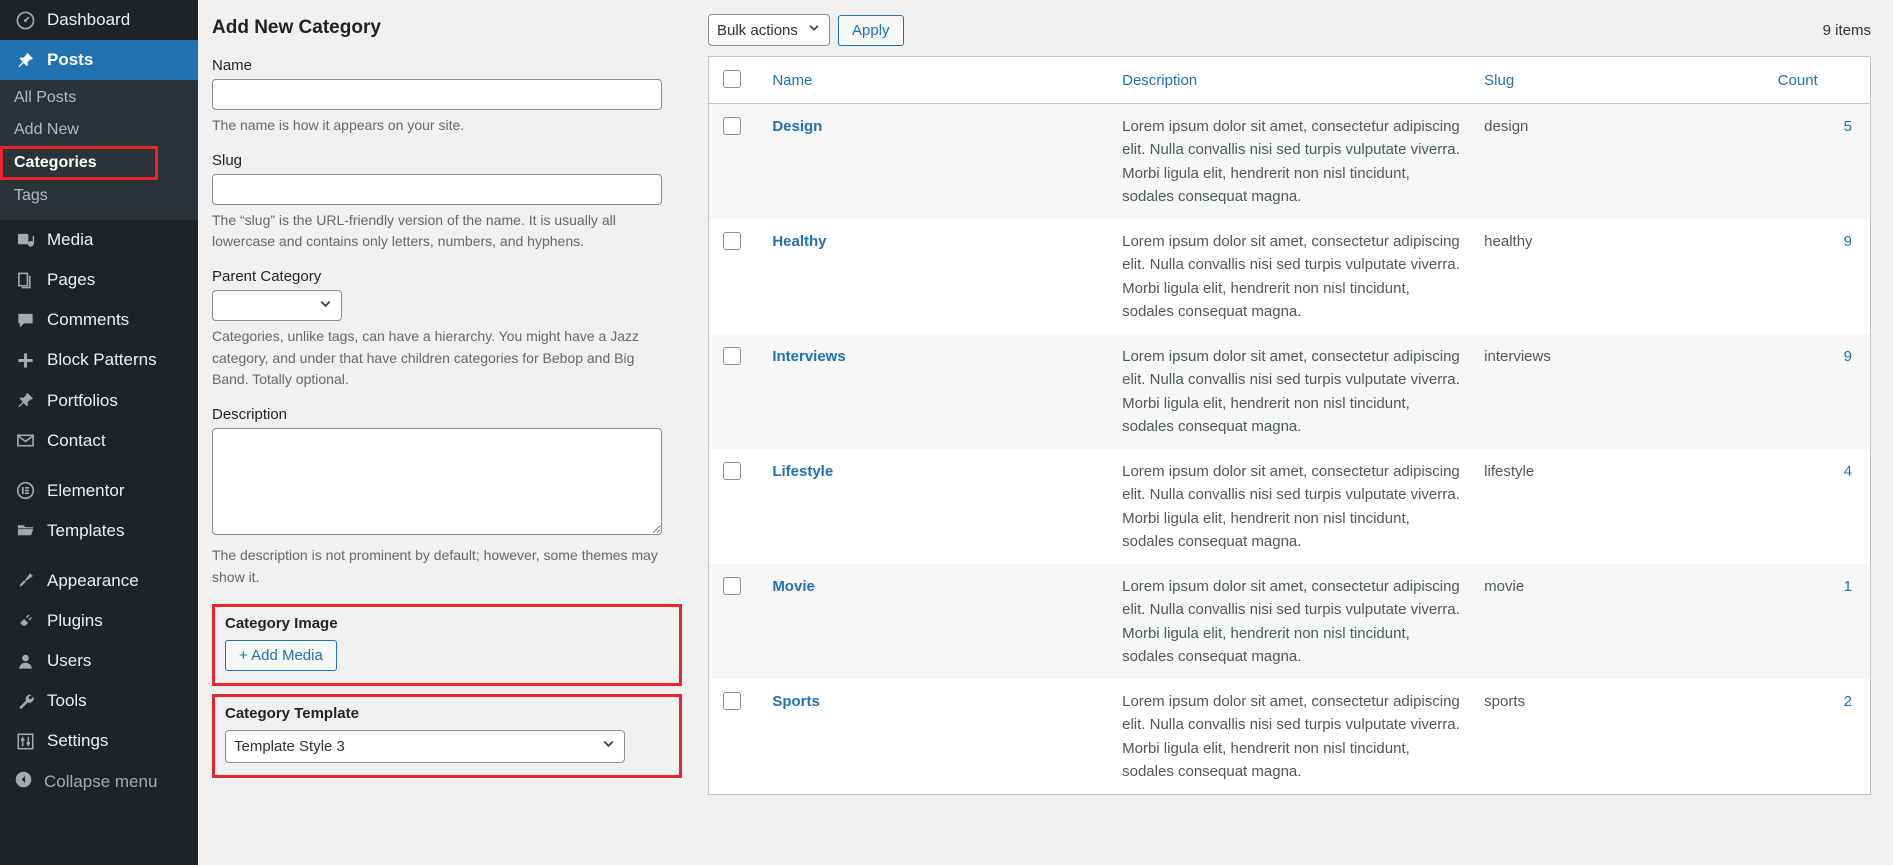  What do you see at coordinates (25, 20) in the screenshot?
I see `dashboard-icon` at bounding box center [25, 20].